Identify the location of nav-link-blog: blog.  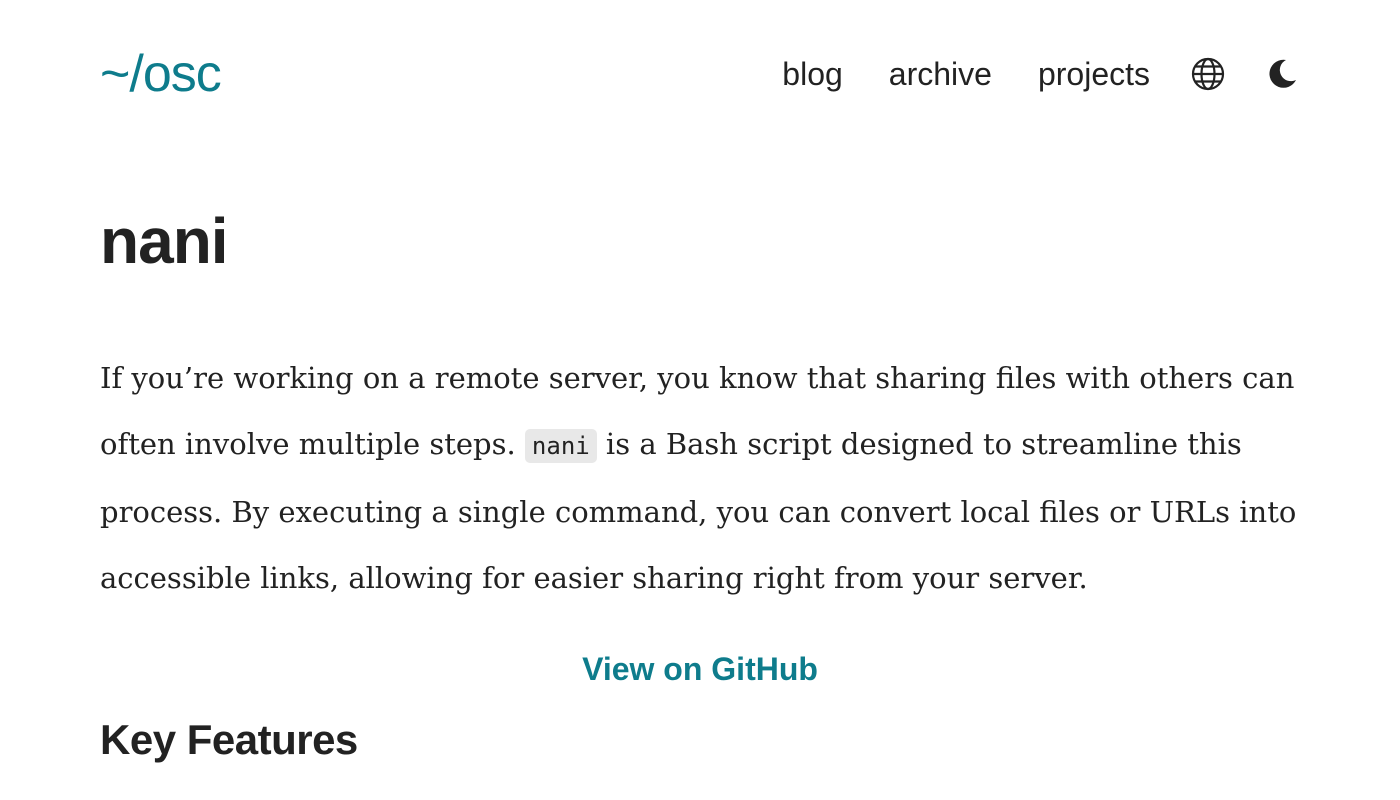
(812, 74).